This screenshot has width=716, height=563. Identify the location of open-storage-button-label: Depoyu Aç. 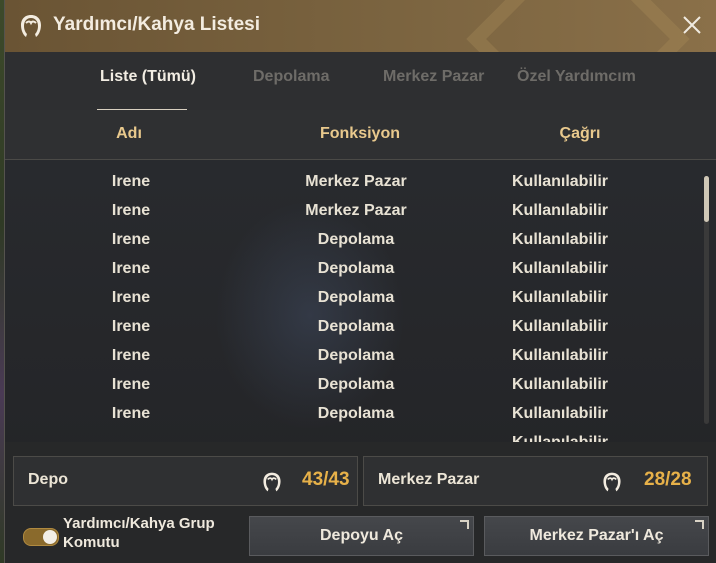
(361, 535).